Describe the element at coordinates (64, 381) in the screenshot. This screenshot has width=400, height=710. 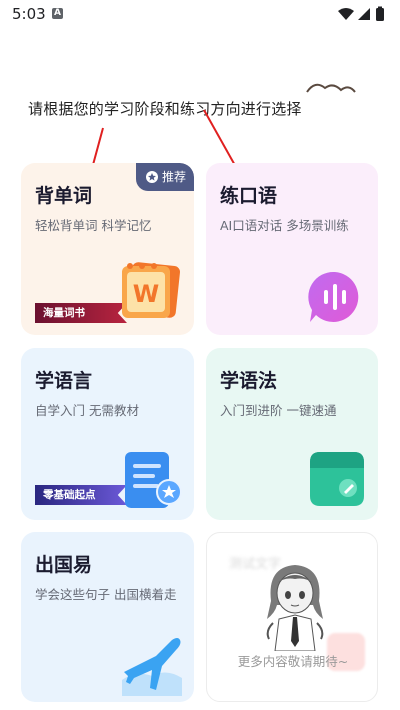
I see `card-title: 学语言` at that location.